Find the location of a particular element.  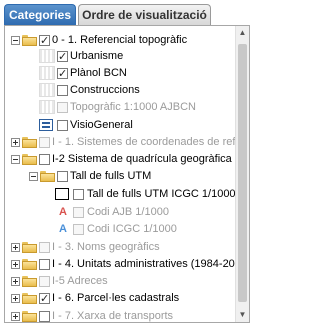

scroll-down-arrow-icon: ▼ is located at coordinates (242, 315).